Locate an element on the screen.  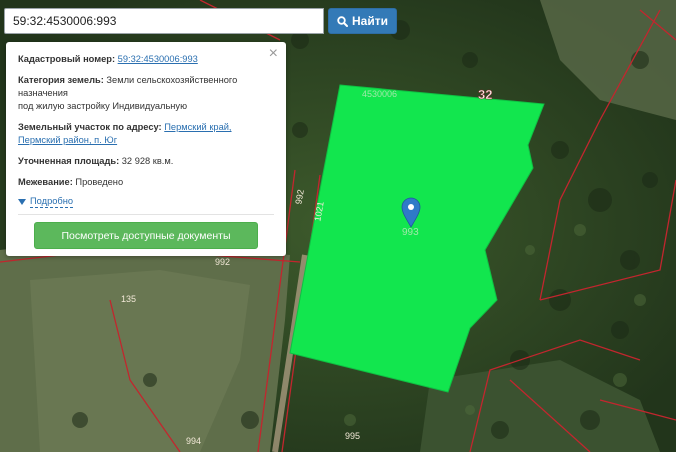
category-value-cont2: под жилую застройку Индивидуальную is located at coordinates (103, 106).